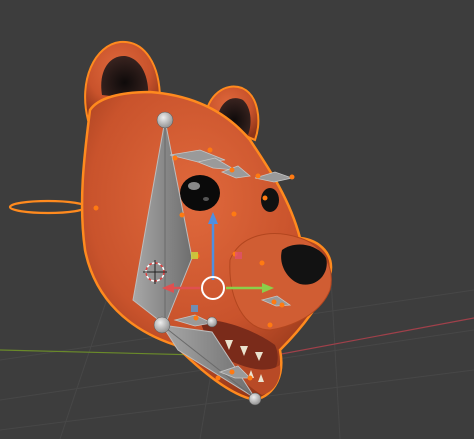  Describe the element at coordinates (194, 255) in the screenshot. I see `gizmo-plane-handle` at that location.